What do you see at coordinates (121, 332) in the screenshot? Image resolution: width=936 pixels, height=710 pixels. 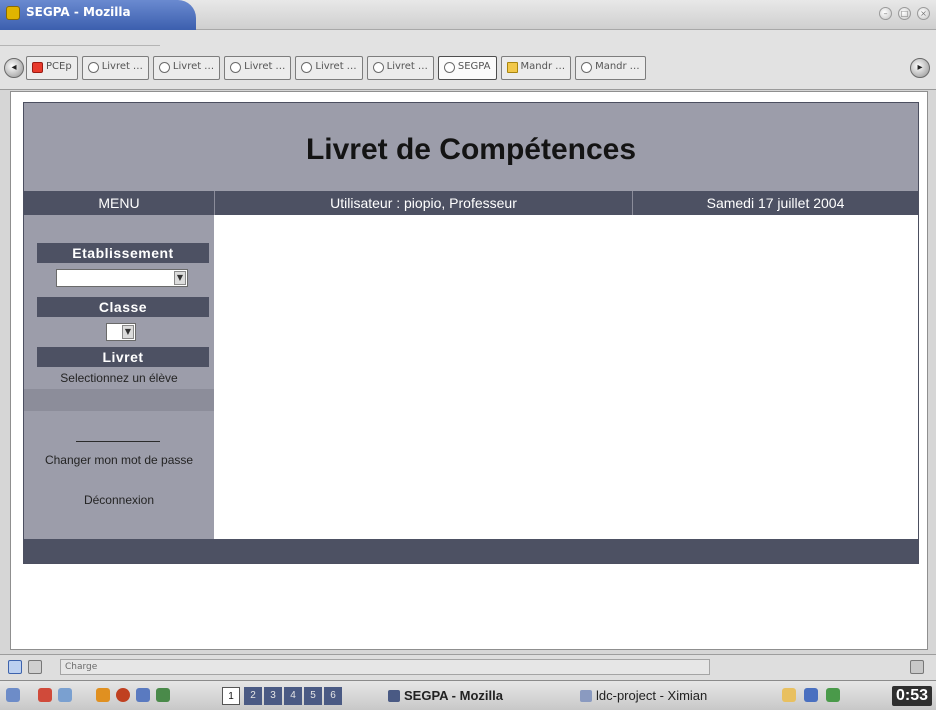 I see `classe-select: ▼` at bounding box center [121, 332].